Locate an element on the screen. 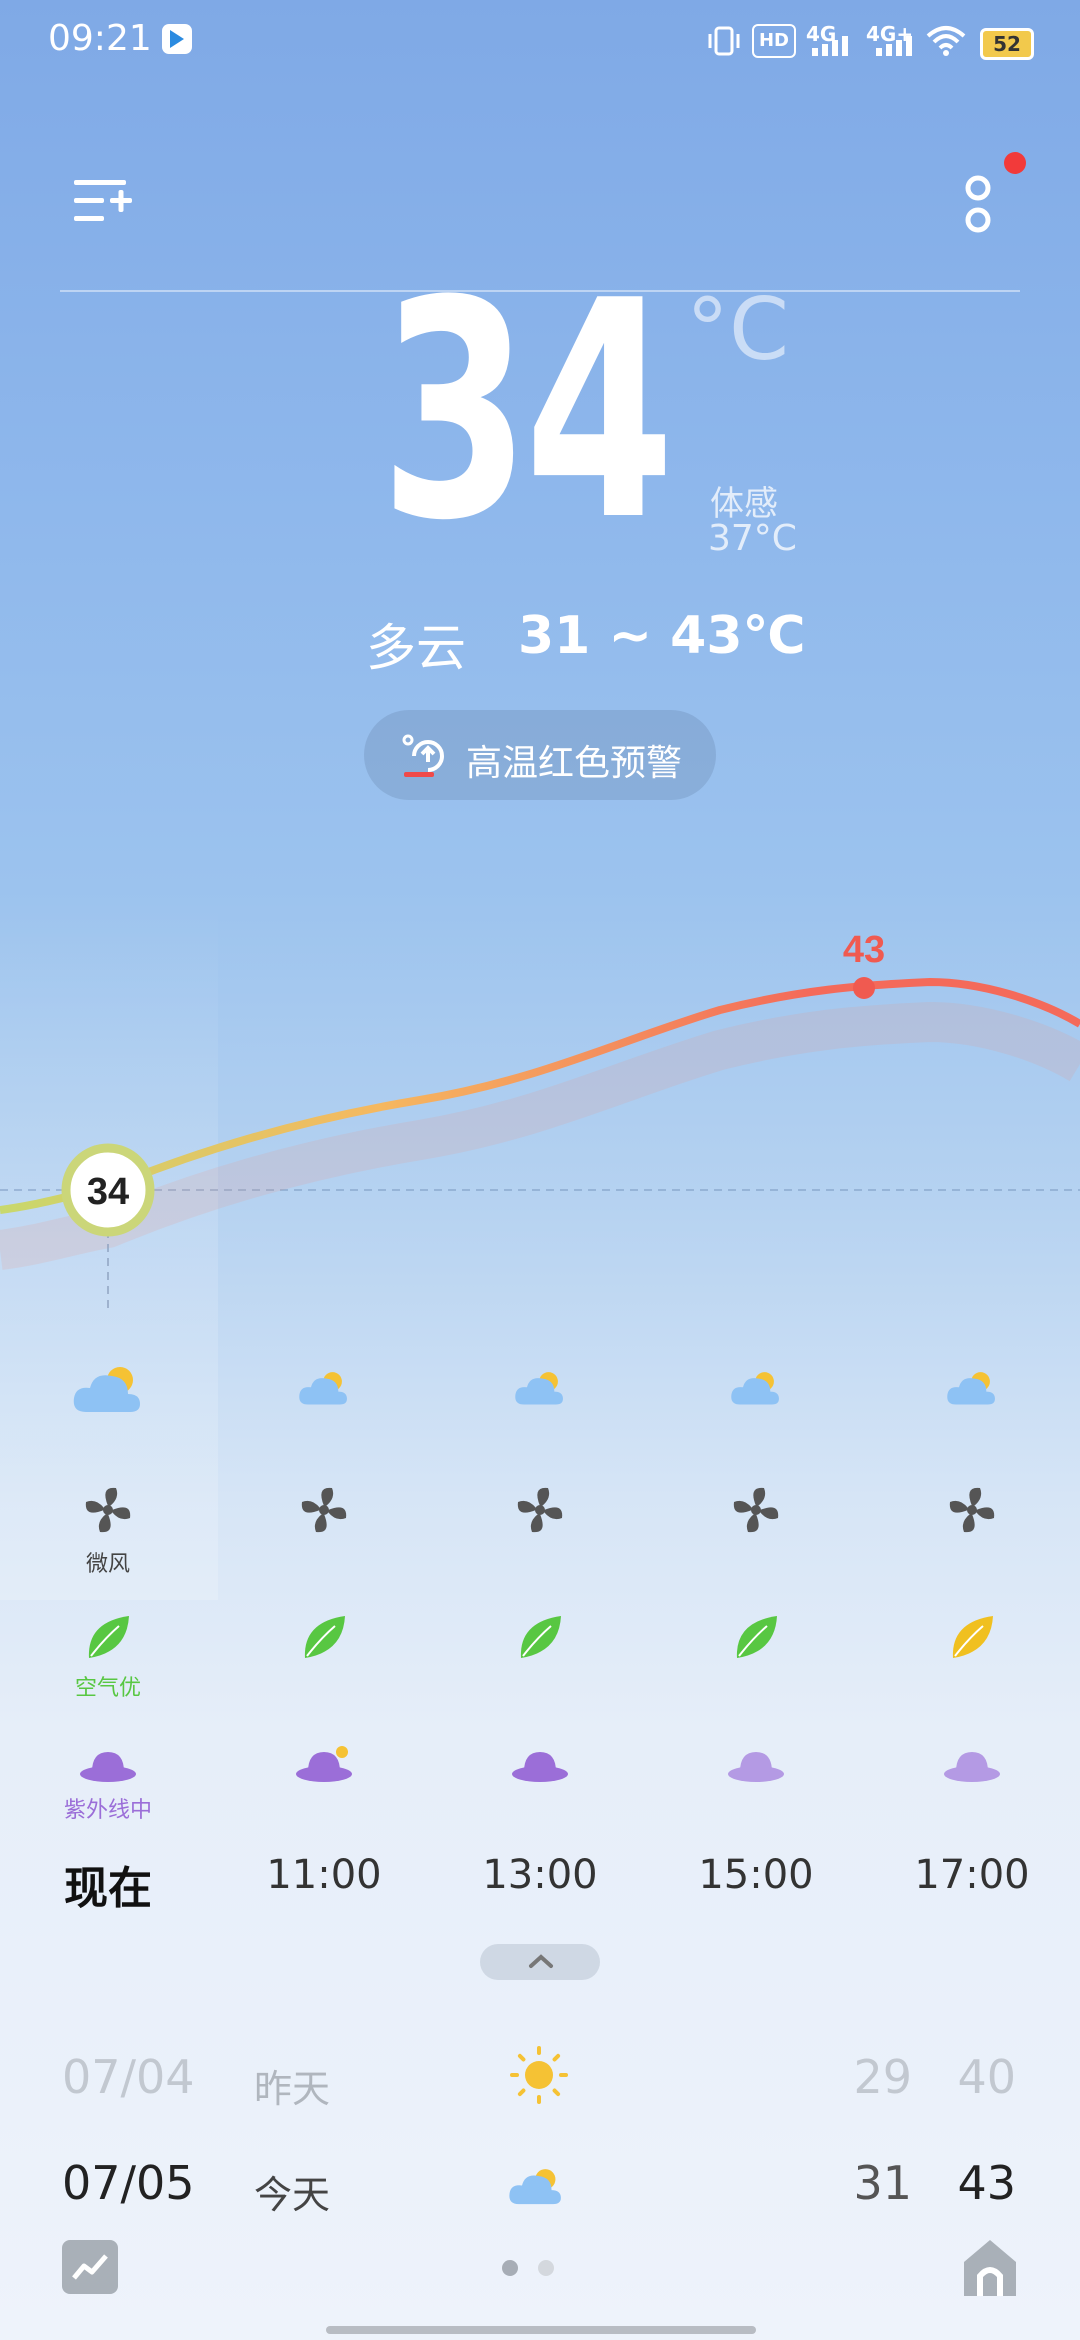 This screenshot has height=2340, width=1080. chevron-up-icon is located at coordinates (541, 1961).